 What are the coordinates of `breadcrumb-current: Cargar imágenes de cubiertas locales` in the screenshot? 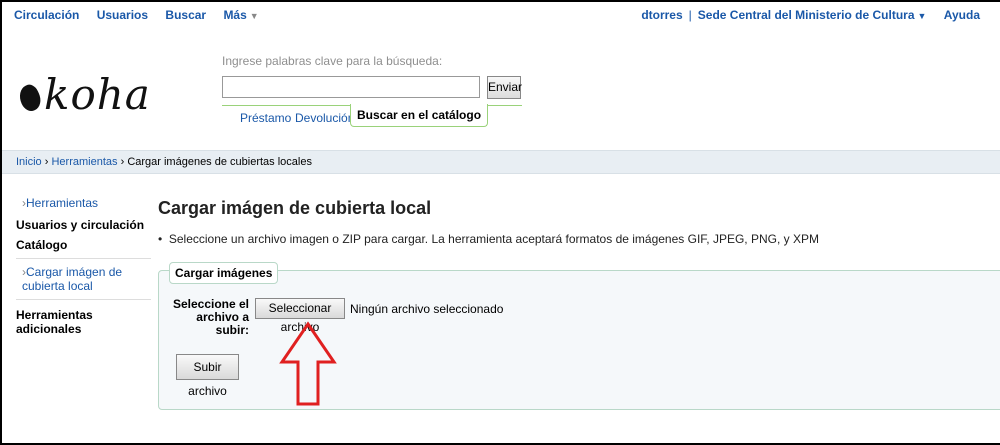 It's located at (219, 162).